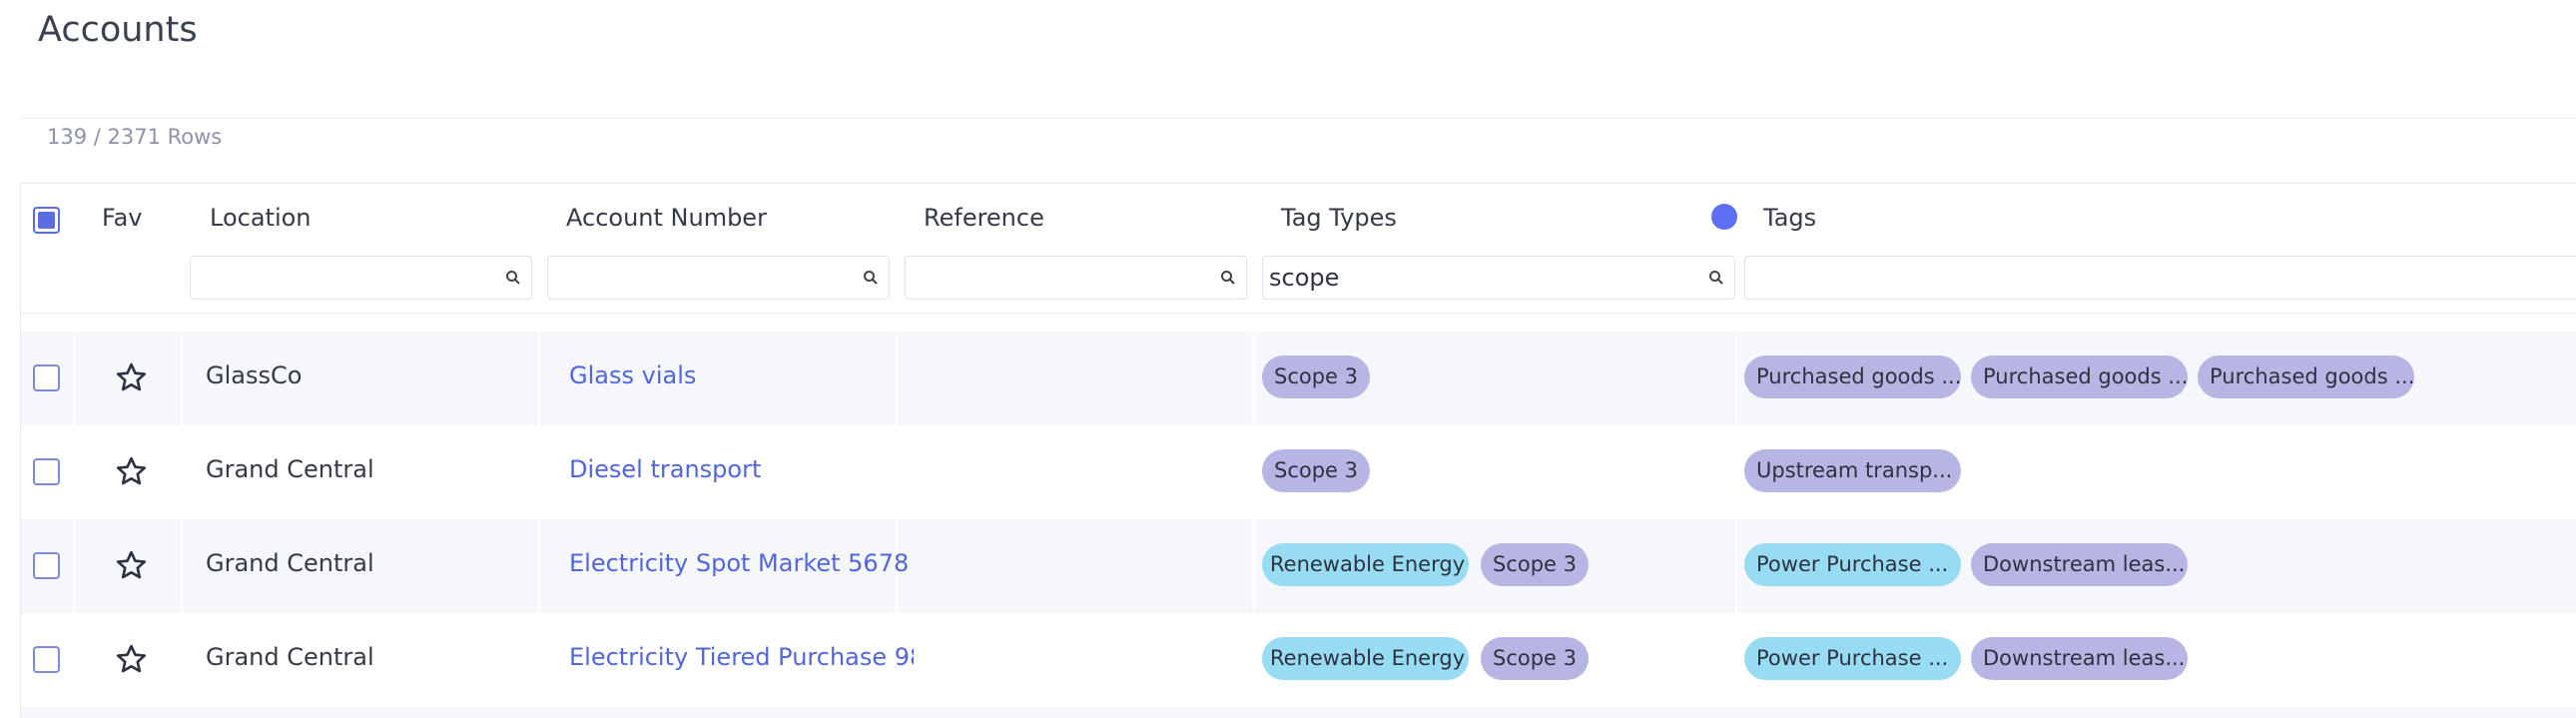 The height and width of the screenshot is (718, 2576). What do you see at coordinates (741, 563) in the screenshot?
I see `account-link: Electricity Spot Market 5678` at bounding box center [741, 563].